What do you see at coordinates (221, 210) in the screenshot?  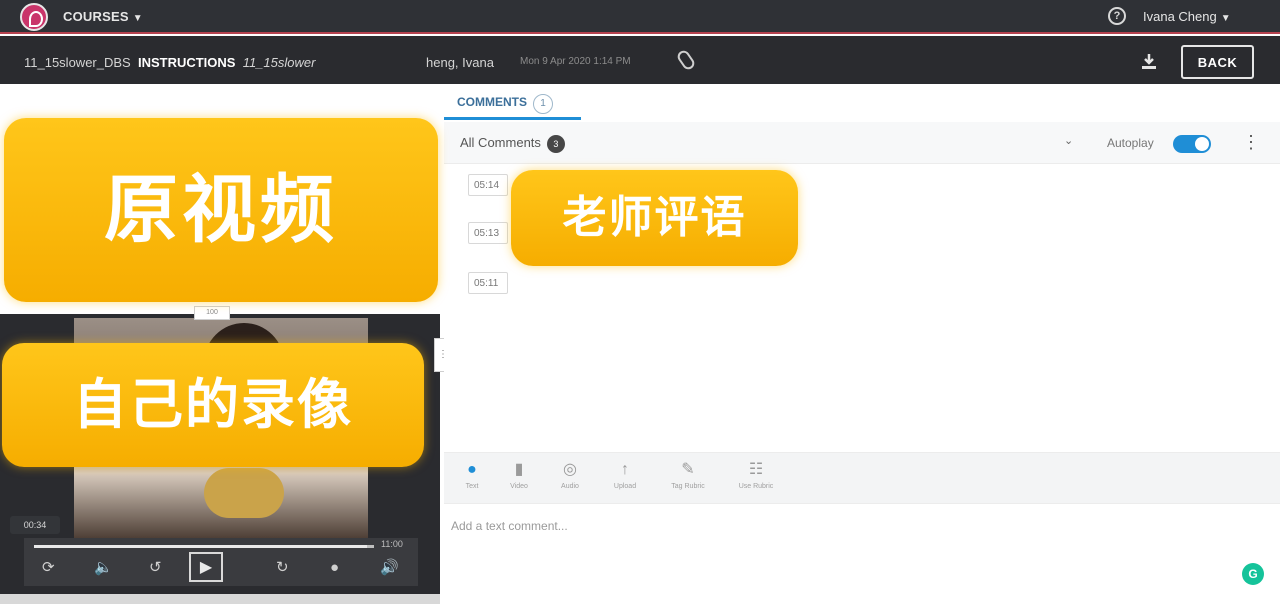 I see `overlay-original-video: 原视频` at bounding box center [221, 210].